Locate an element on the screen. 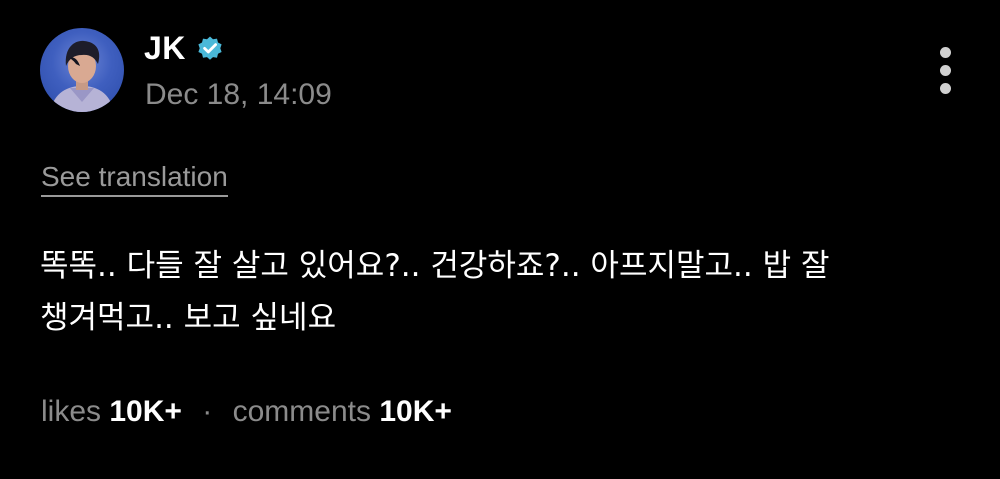  avatar is located at coordinates (82, 70).